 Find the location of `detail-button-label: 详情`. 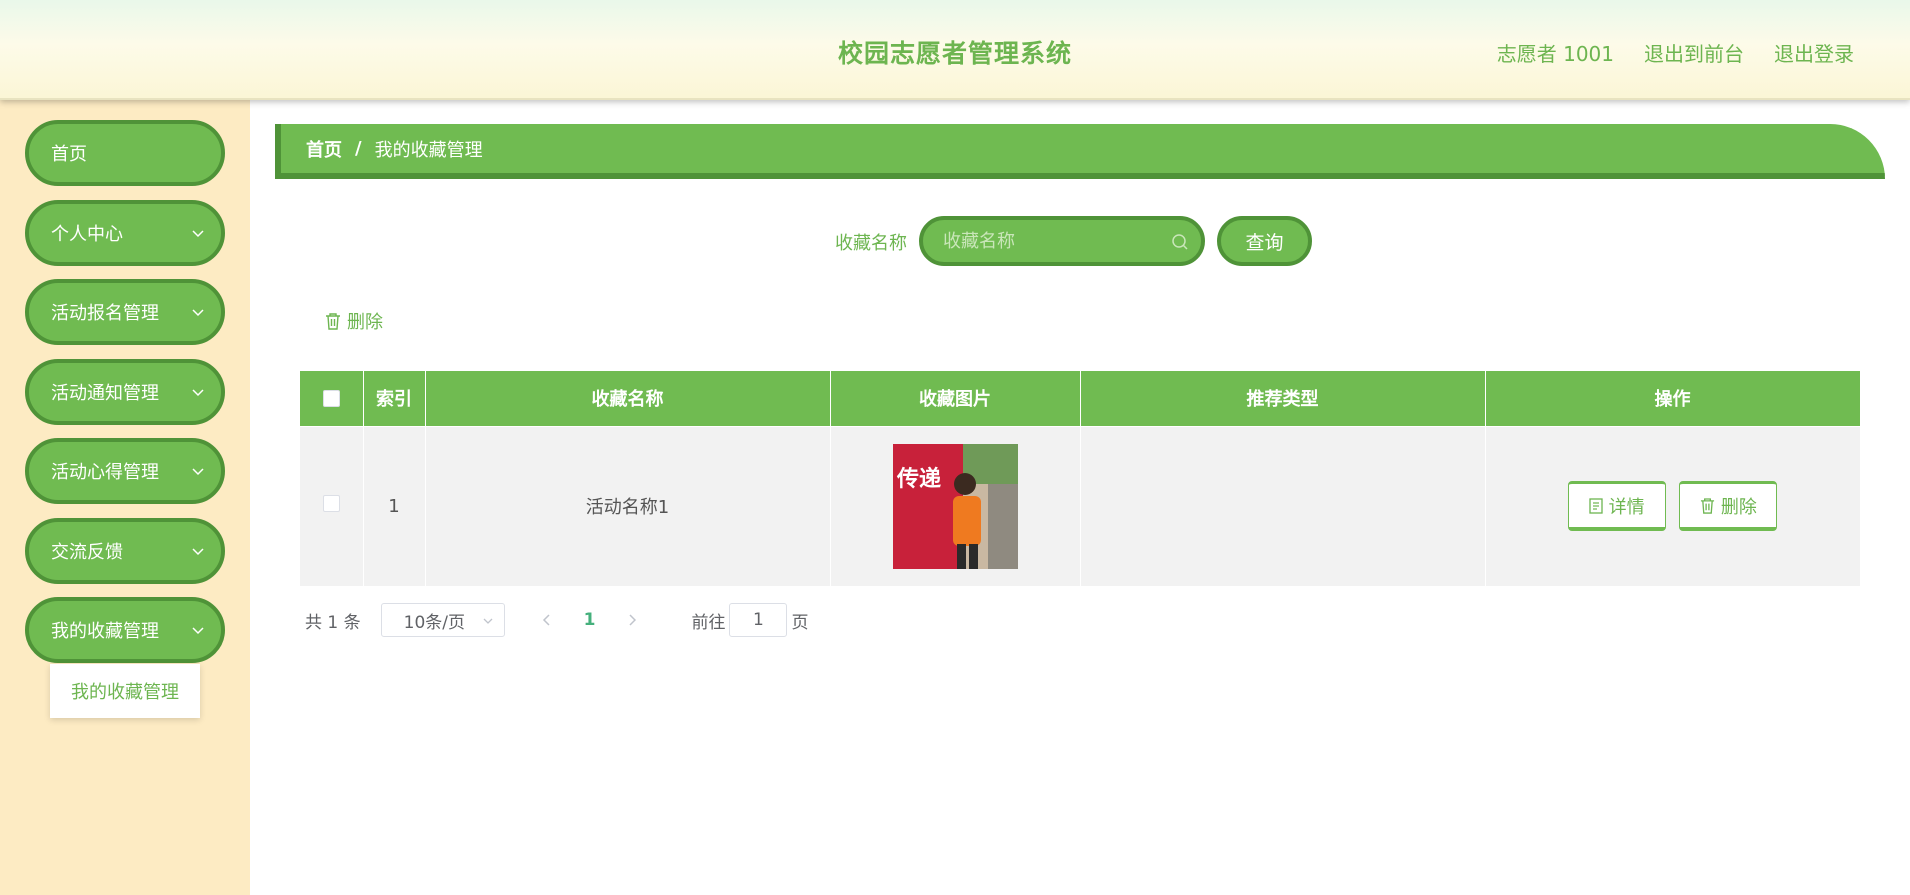

detail-button-label: 详情 is located at coordinates (1626, 507).